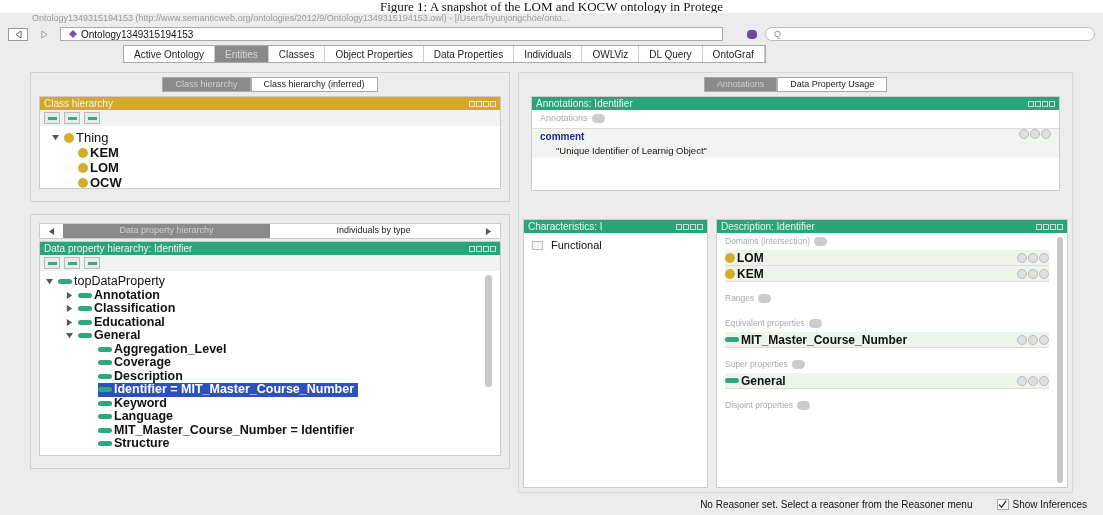 This screenshot has width=1103, height=515. What do you see at coordinates (111, 336) in the screenshot?
I see `tree-item: General` at bounding box center [111, 336].